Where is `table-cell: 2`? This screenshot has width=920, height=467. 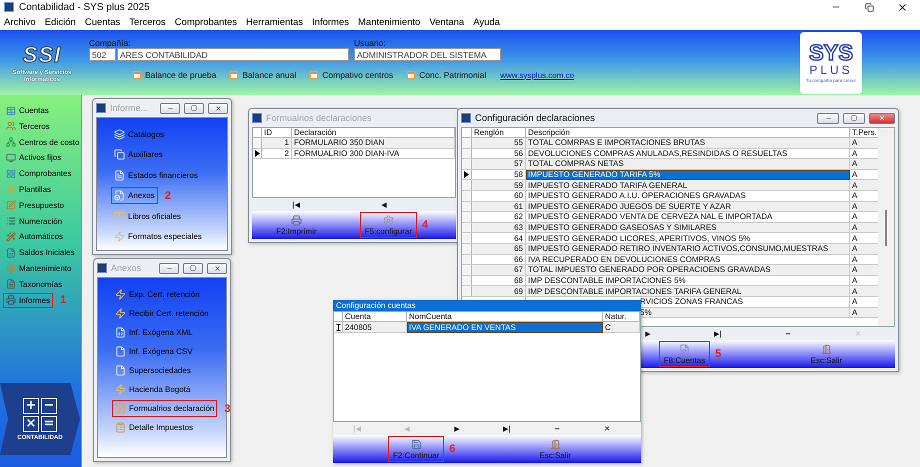 table-cell: 2 is located at coordinates (277, 153).